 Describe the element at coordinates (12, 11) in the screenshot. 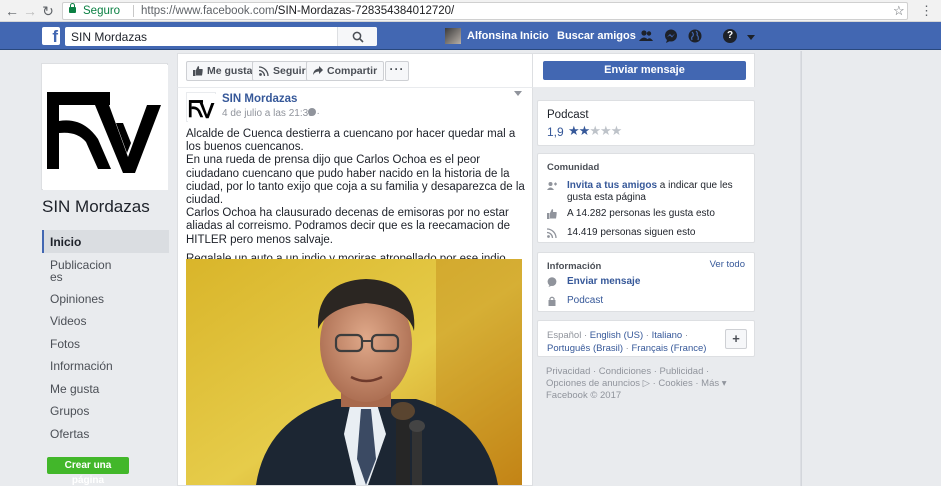

I see `back-arrow-icon: ←` at that location.